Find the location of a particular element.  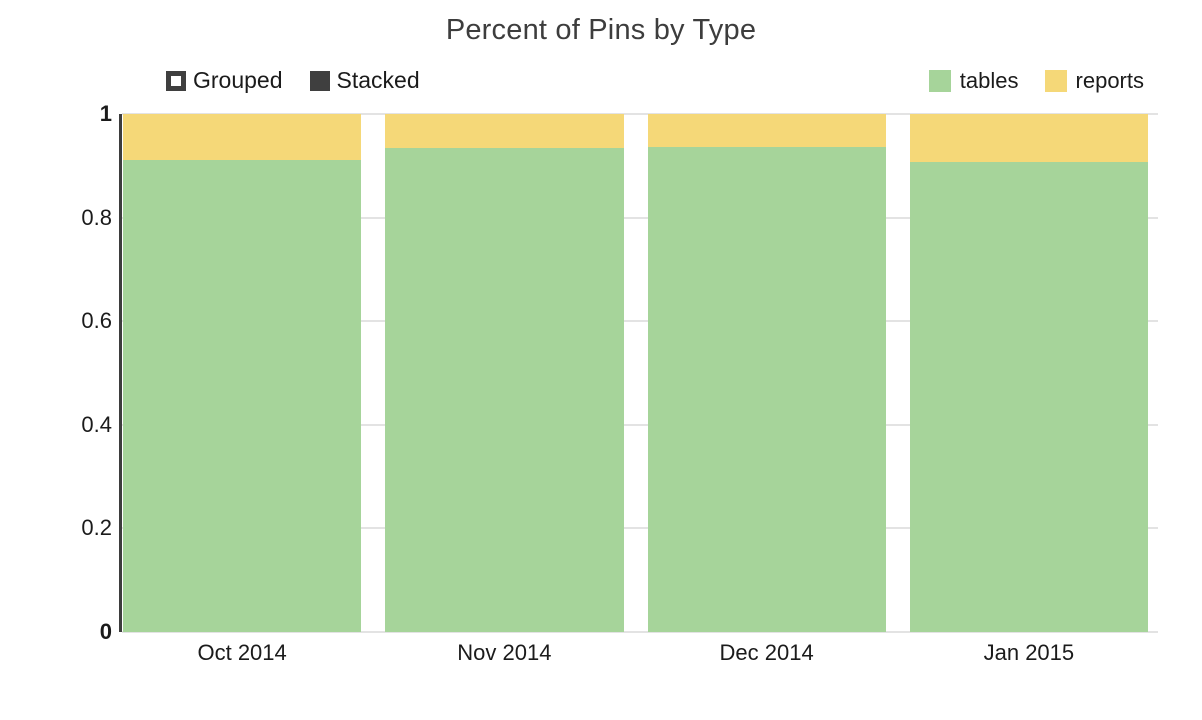

checked-square-icon is located at coordinates (319, 80).